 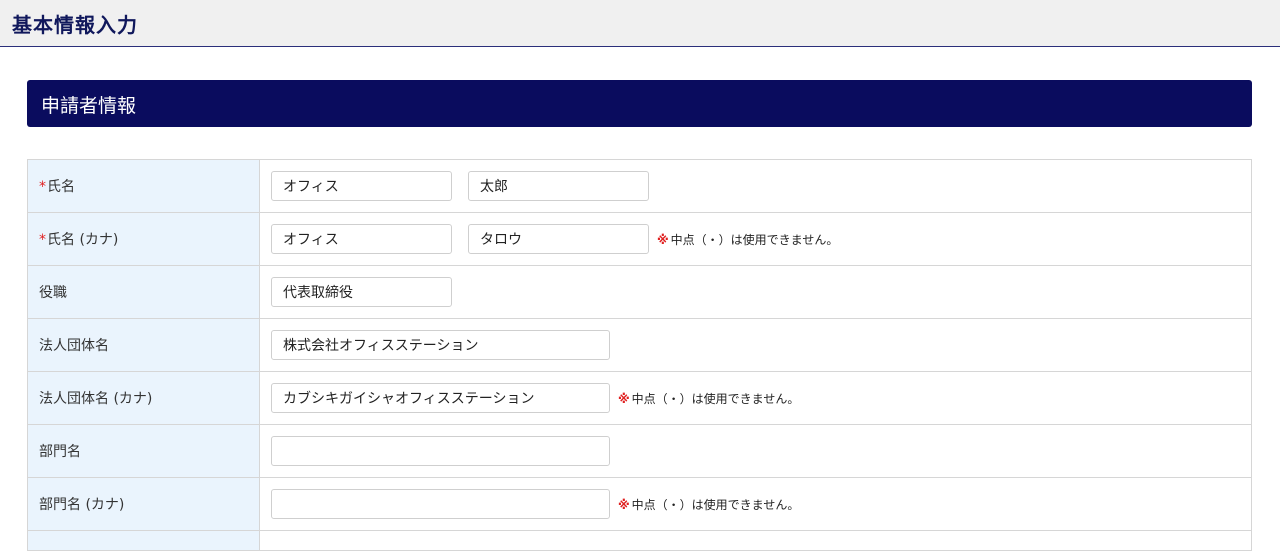 What do you see at coordinates (75, 25) in the screenshot?
I see `page-title: 基本情報入力` at bounding box center [75, 25].